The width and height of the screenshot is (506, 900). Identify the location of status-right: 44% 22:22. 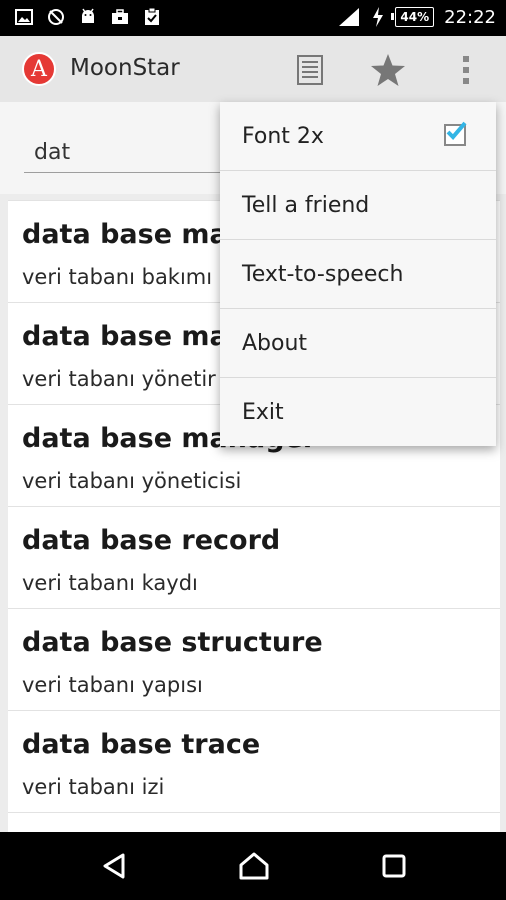
(416, 17).